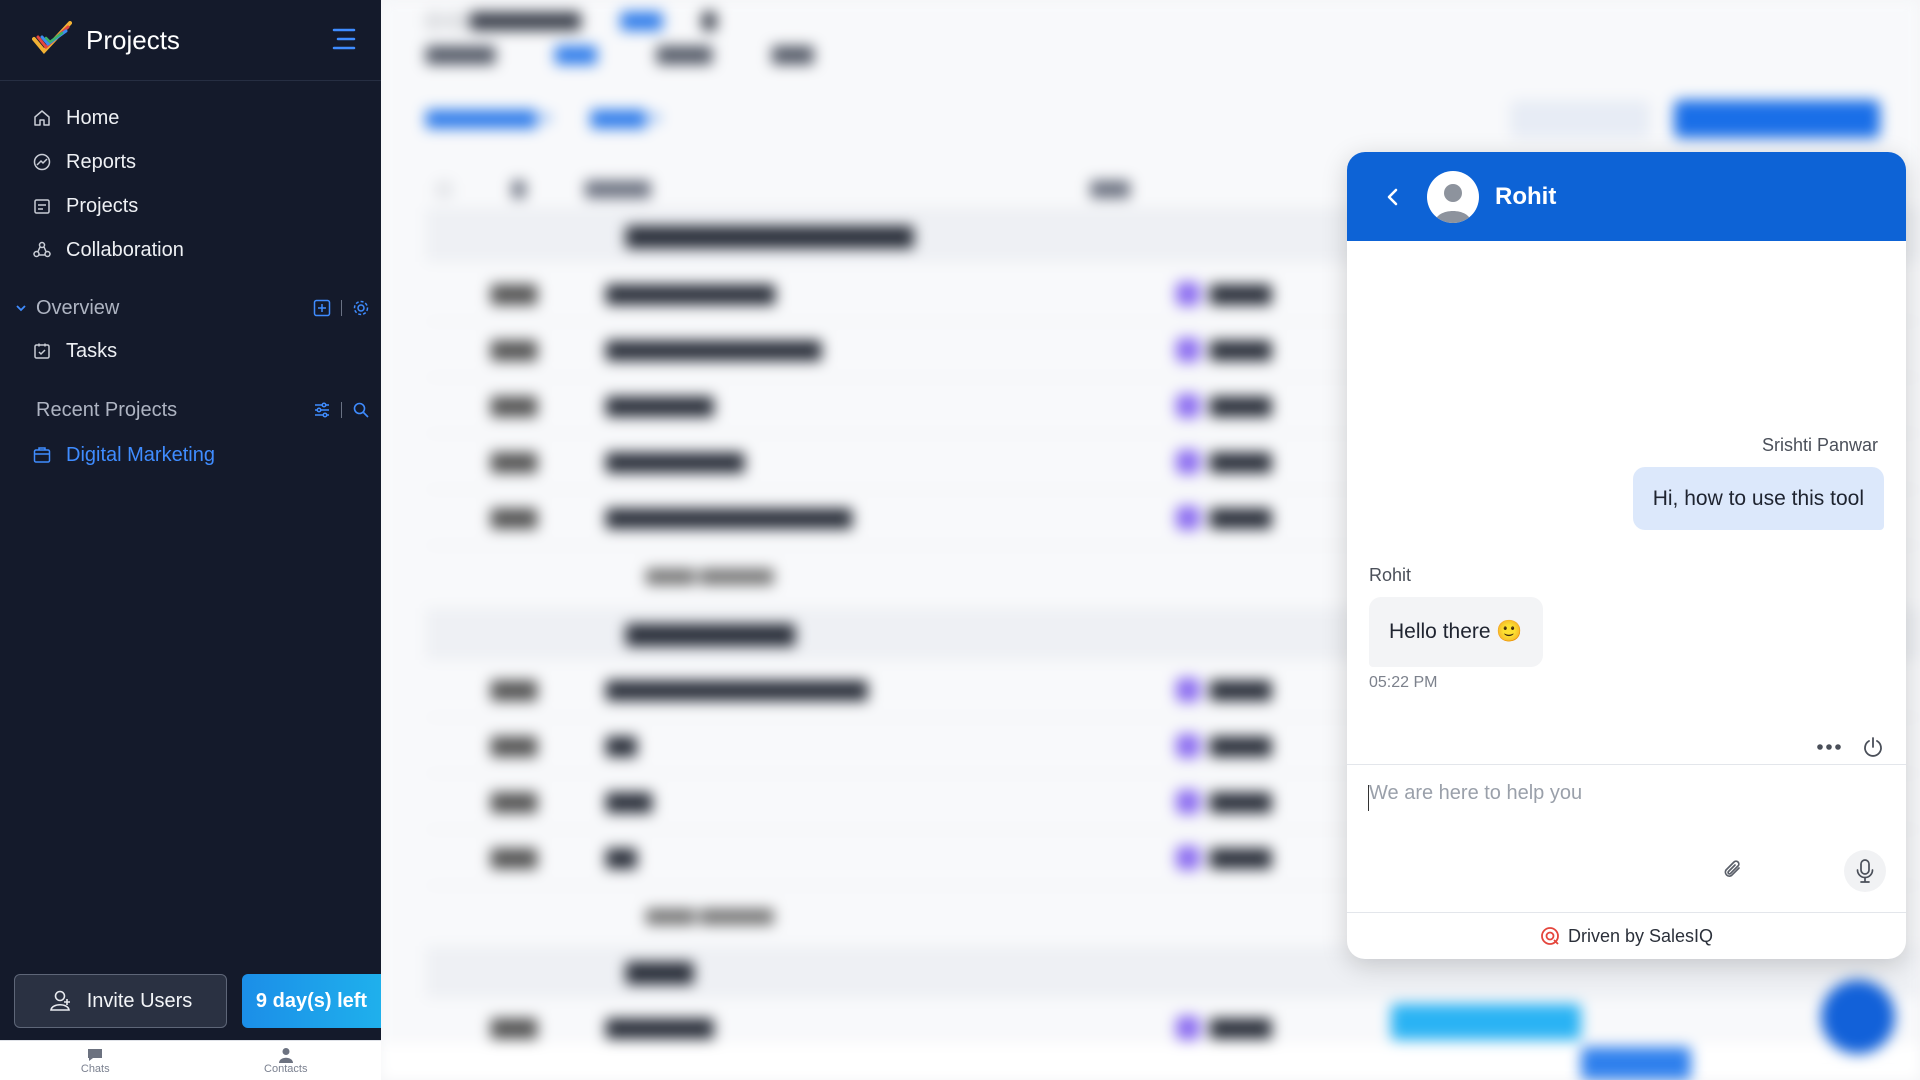  I want to click on contact-person-icon, so click(285, 1055).